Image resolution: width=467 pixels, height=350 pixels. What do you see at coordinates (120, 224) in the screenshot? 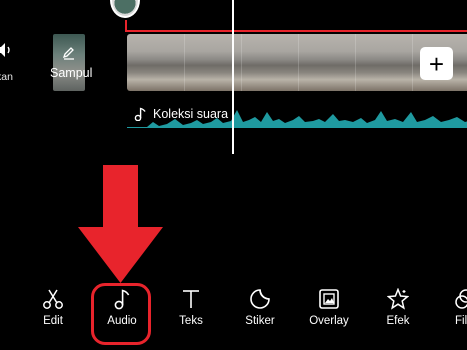
I see `annotation-arrow` at bounding box center [120, 224].